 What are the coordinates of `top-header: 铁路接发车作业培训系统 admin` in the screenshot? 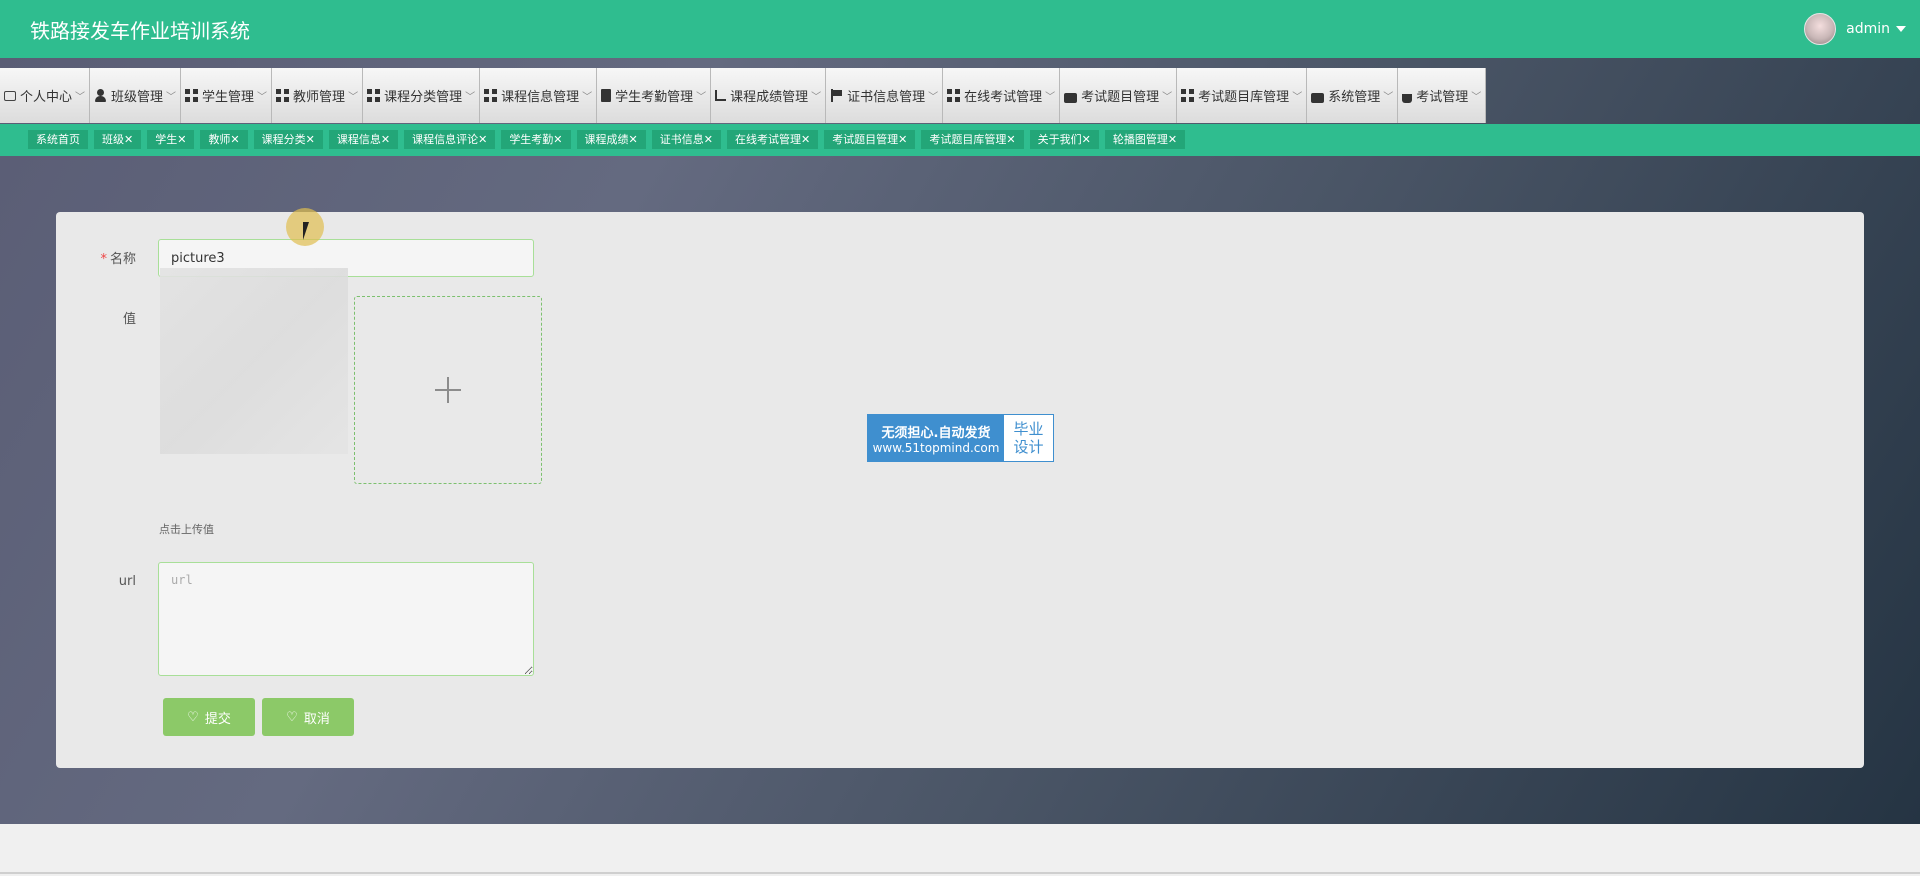 It's located at (960, 29).